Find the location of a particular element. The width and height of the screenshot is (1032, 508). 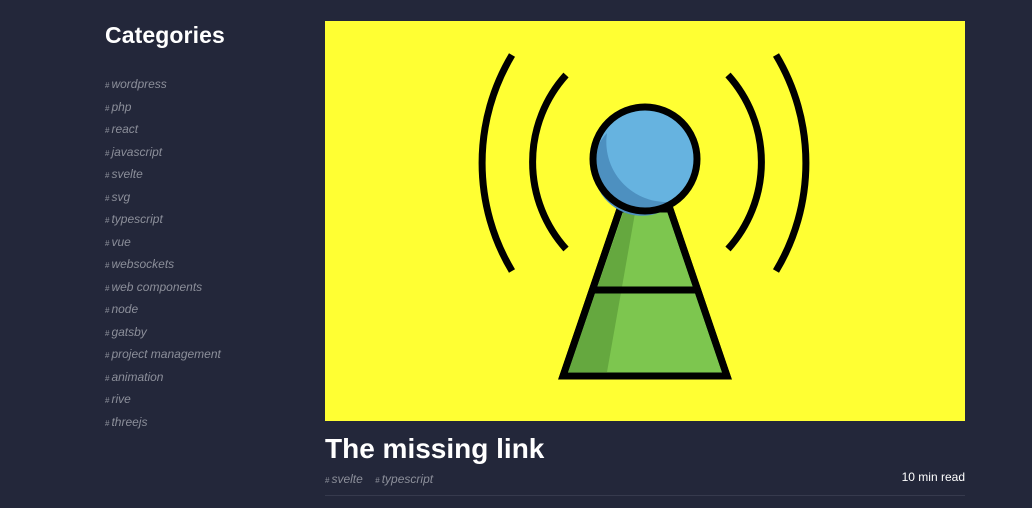

read-time: 10 min read is located at coordinates (933, 477).